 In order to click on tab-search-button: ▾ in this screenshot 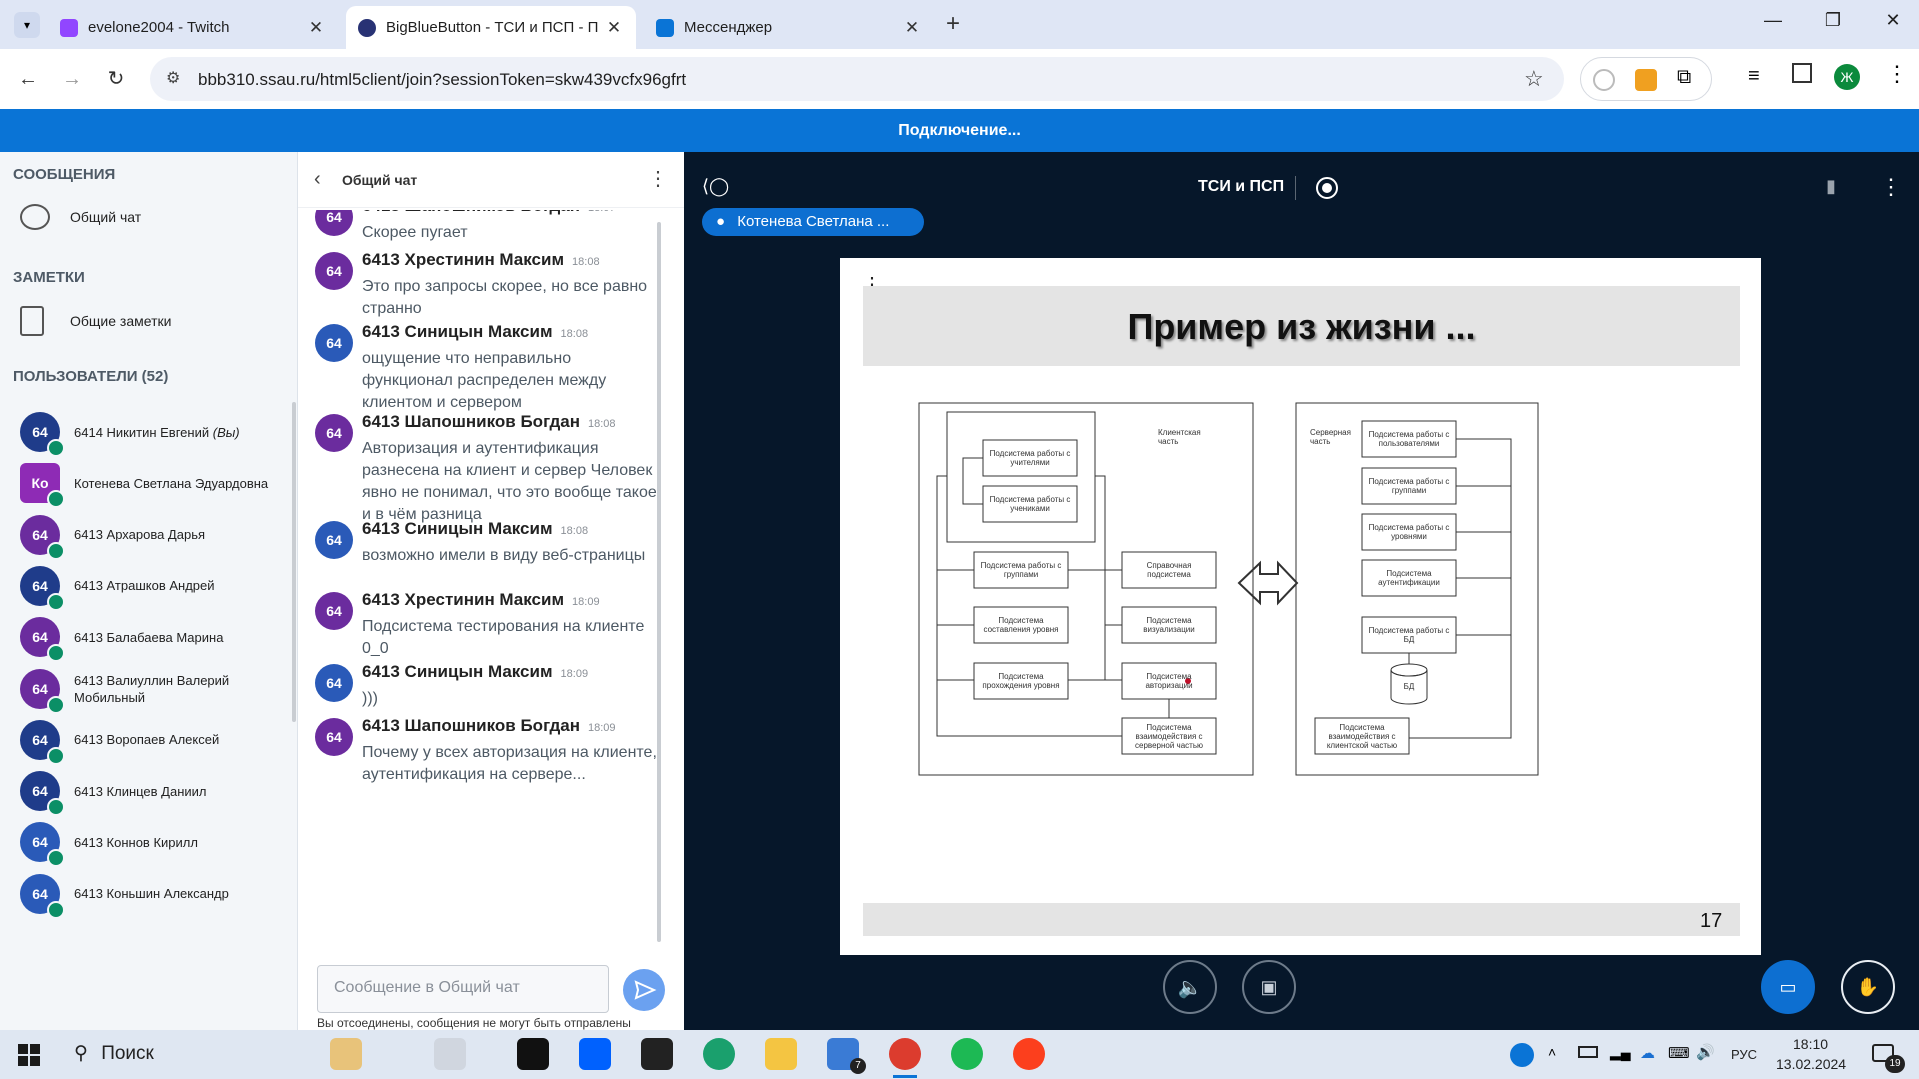, I will do `click(27, 25)`.